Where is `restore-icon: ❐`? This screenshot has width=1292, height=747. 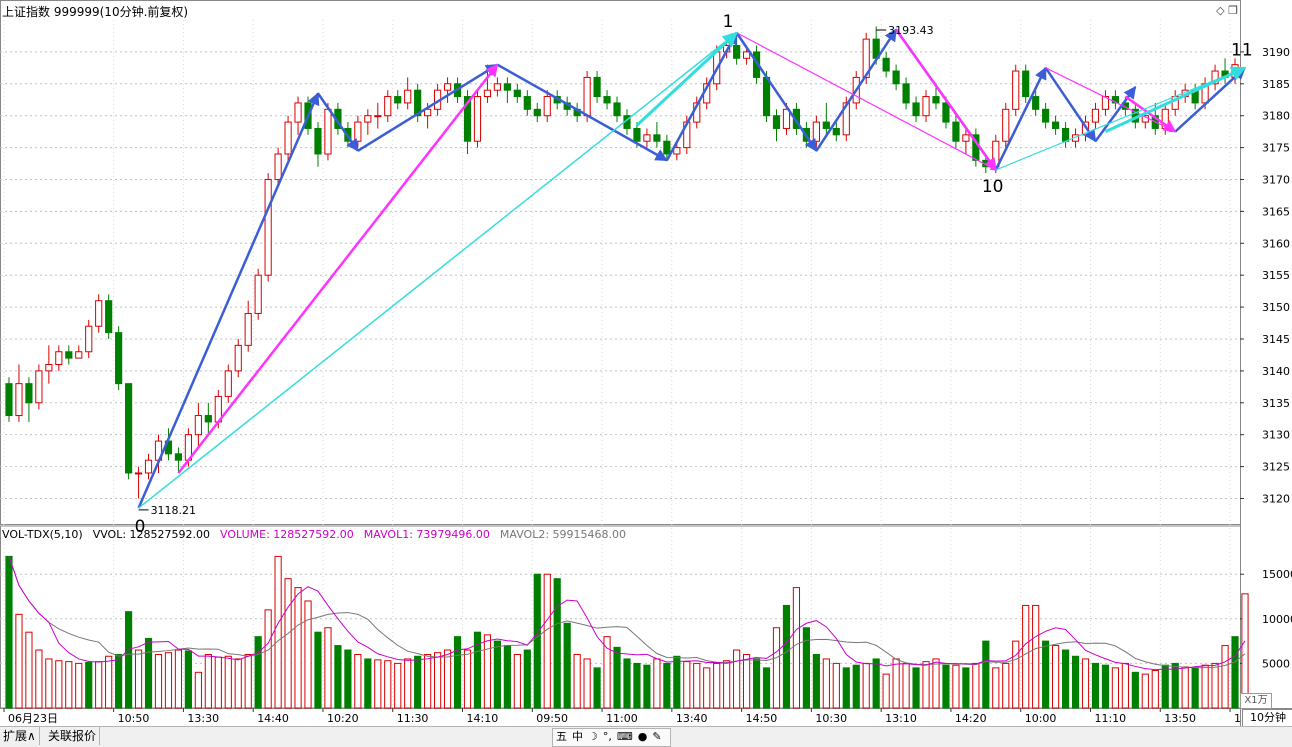 restore-icon: ❐ is located at coordinates (1233, 10).